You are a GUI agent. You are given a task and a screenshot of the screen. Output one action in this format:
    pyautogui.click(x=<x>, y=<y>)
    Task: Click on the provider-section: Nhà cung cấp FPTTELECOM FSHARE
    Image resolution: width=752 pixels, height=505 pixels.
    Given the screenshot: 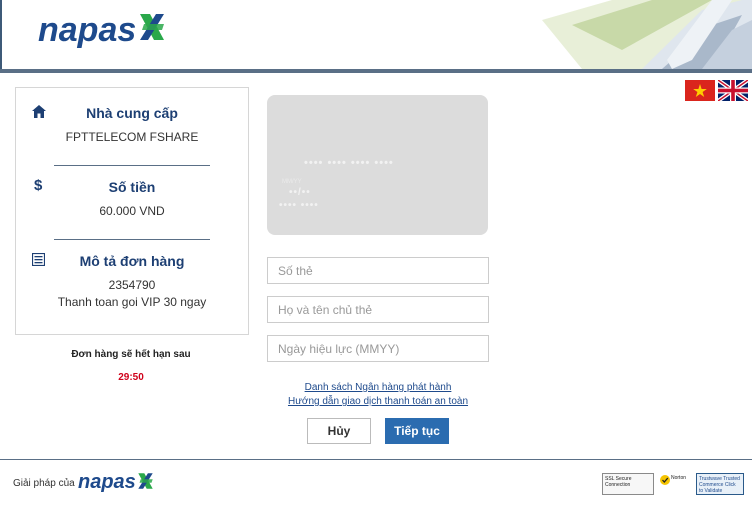 What is the action you would take?
    pyautogui.click(x=132, y=124)
    